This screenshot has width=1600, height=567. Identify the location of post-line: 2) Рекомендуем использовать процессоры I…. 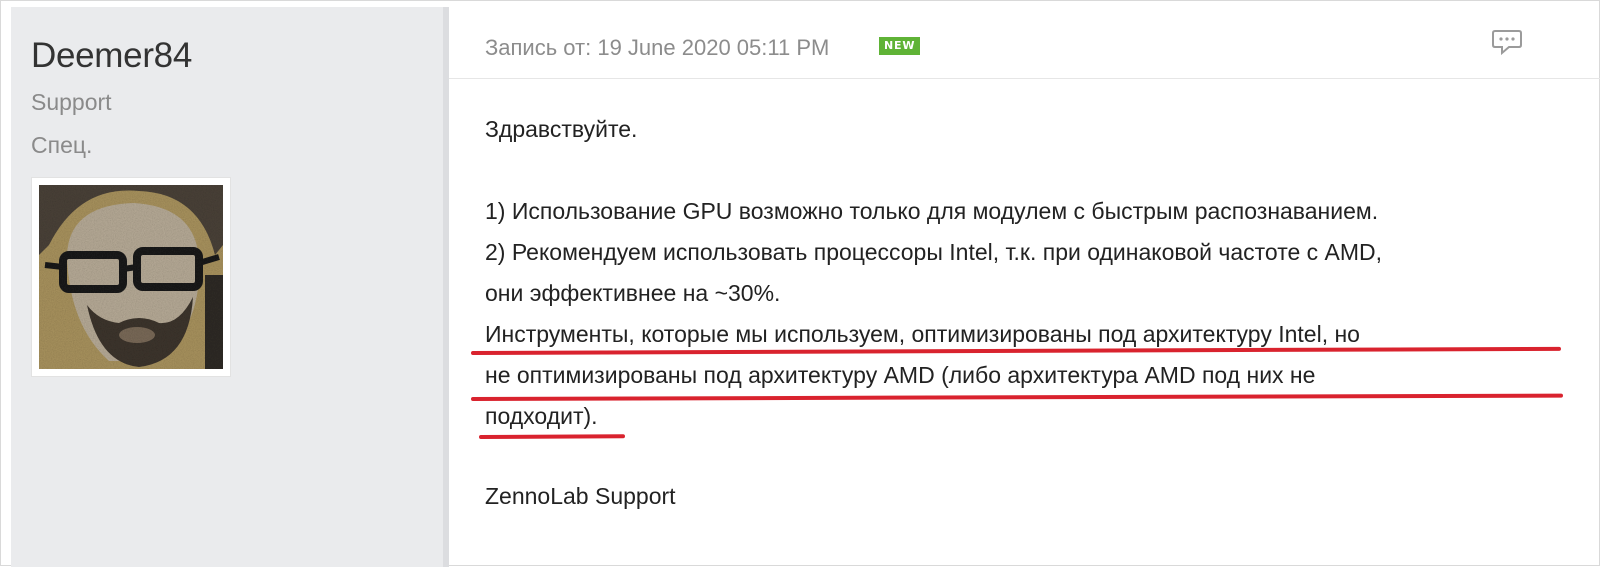
(934, 252).